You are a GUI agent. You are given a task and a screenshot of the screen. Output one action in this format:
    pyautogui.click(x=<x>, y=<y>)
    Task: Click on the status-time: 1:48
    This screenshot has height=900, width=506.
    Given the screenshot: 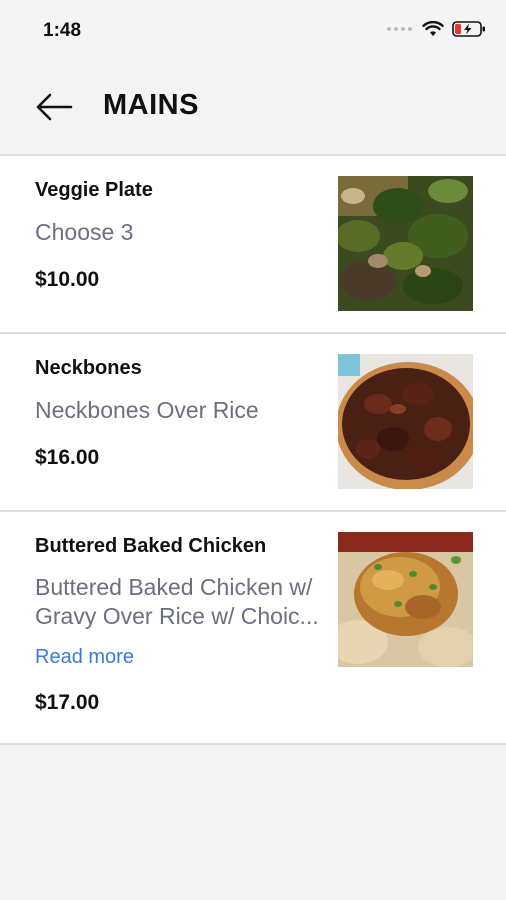 What is the action you would take?
    pyautogui.click(x=62, y=30)
    